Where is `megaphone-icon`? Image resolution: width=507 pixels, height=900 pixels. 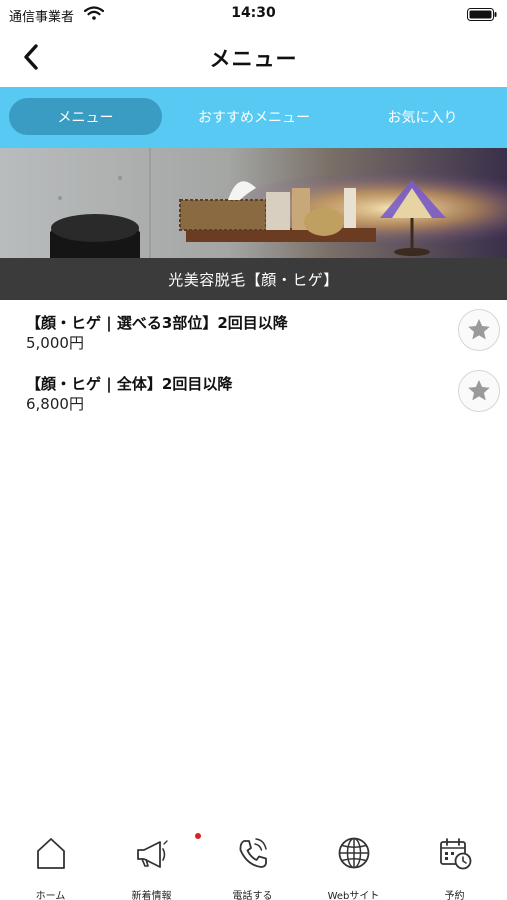
megaphone-icon is located at coordinates (152, 854).